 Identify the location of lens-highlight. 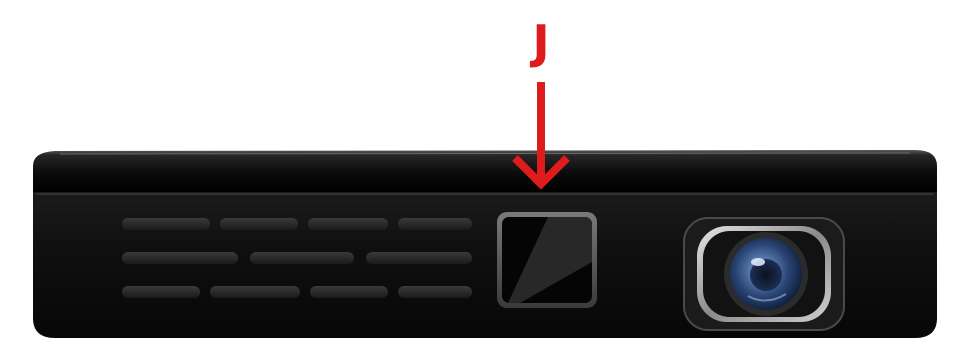
(758, 262).